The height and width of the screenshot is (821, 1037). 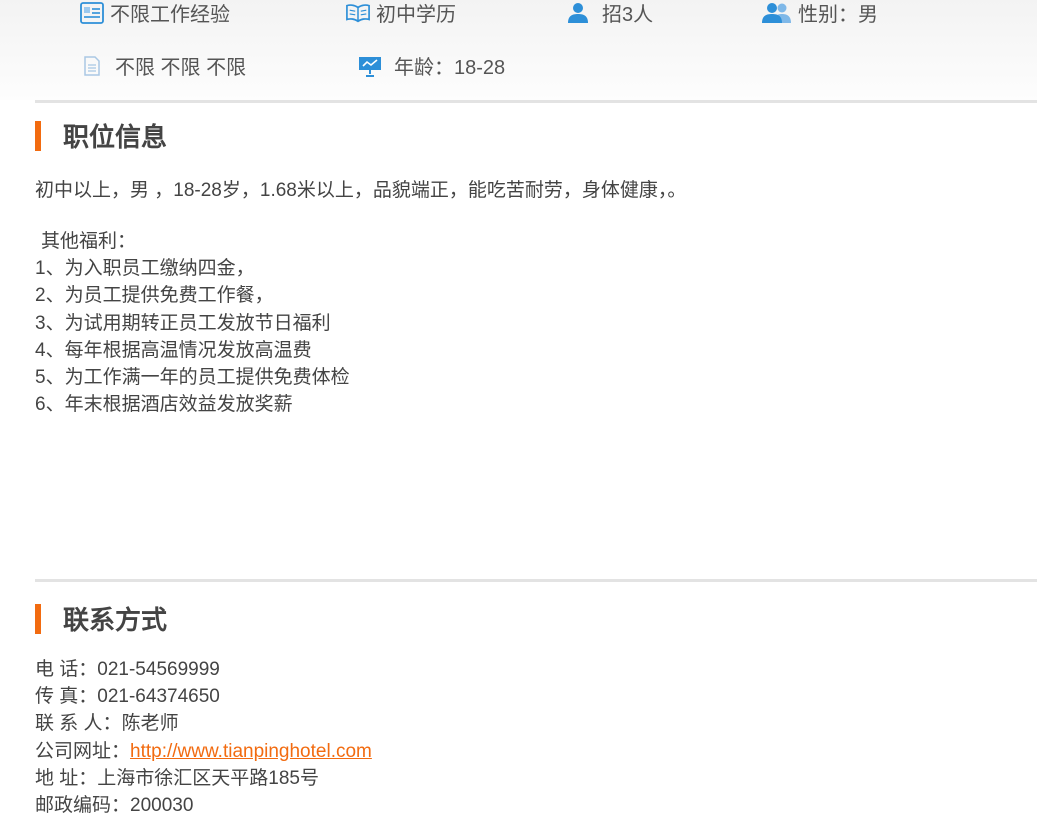 What do you see at coordinates (251, 751) in the screenshot?
I see `website-link: http://www.tianpinghotel.com` at bounding box center [251, 751].